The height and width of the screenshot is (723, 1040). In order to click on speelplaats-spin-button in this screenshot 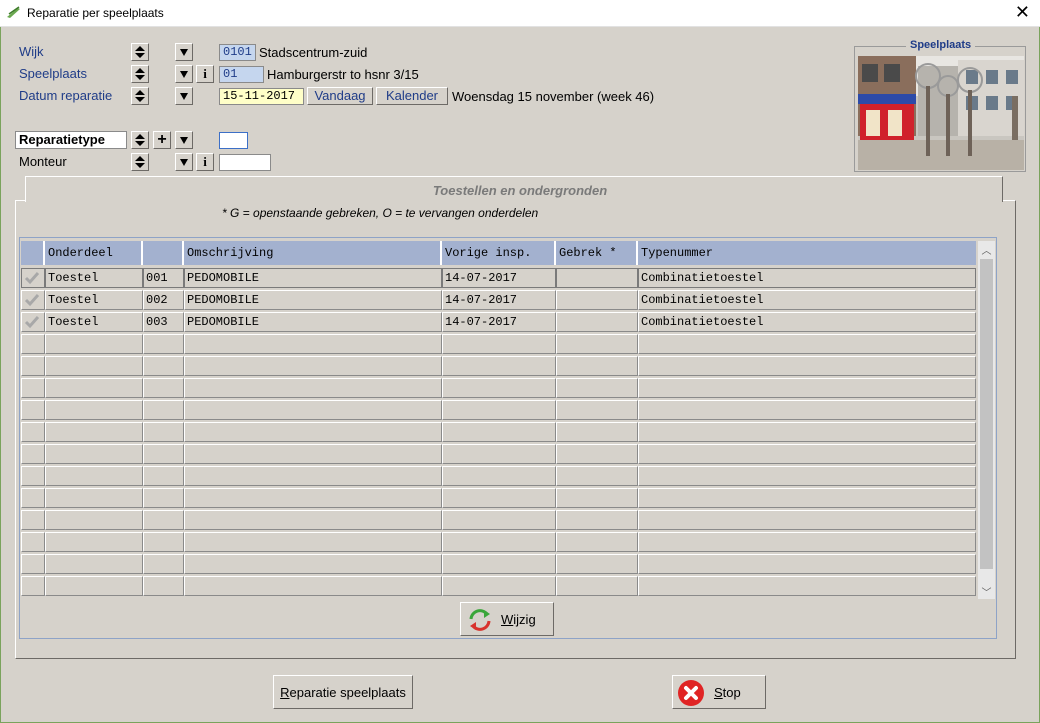, I will do `click(140, 74)`.